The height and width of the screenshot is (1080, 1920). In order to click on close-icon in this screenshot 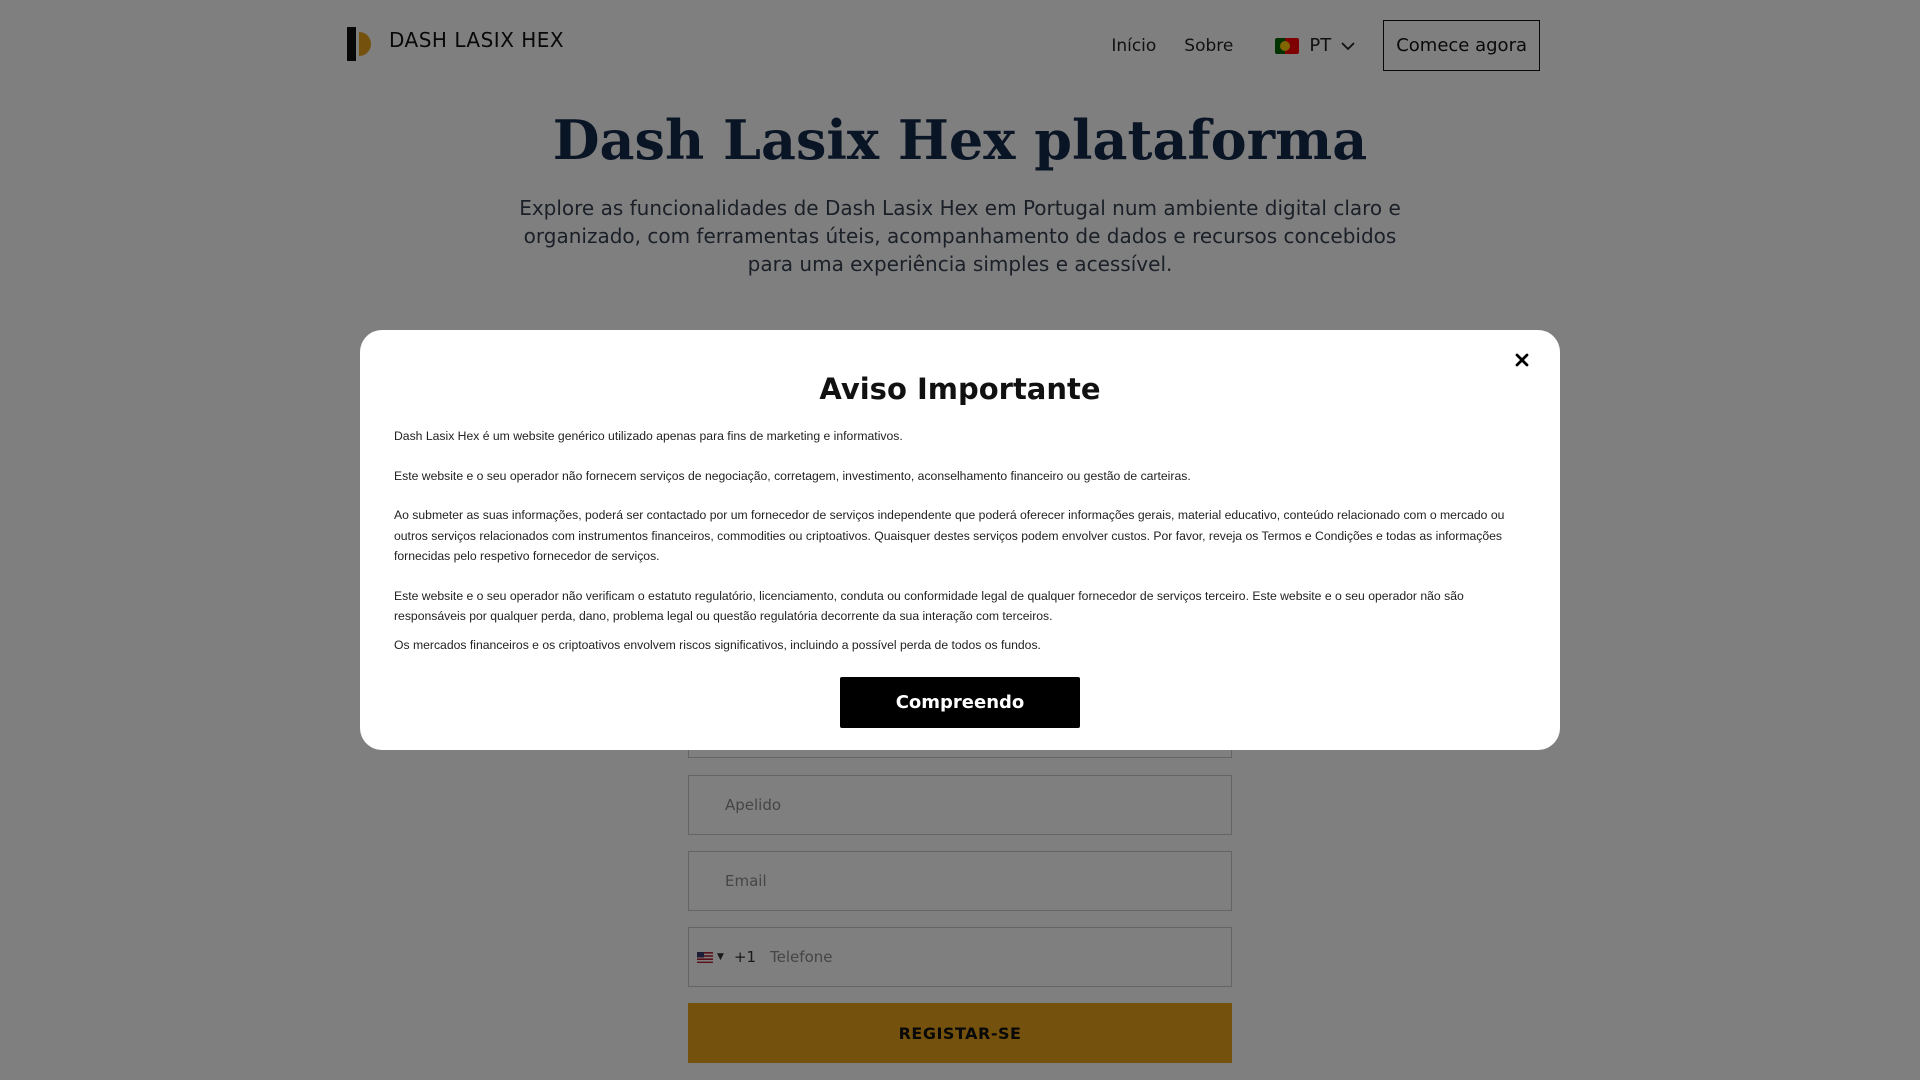, I will do `click(1522, 360)`.